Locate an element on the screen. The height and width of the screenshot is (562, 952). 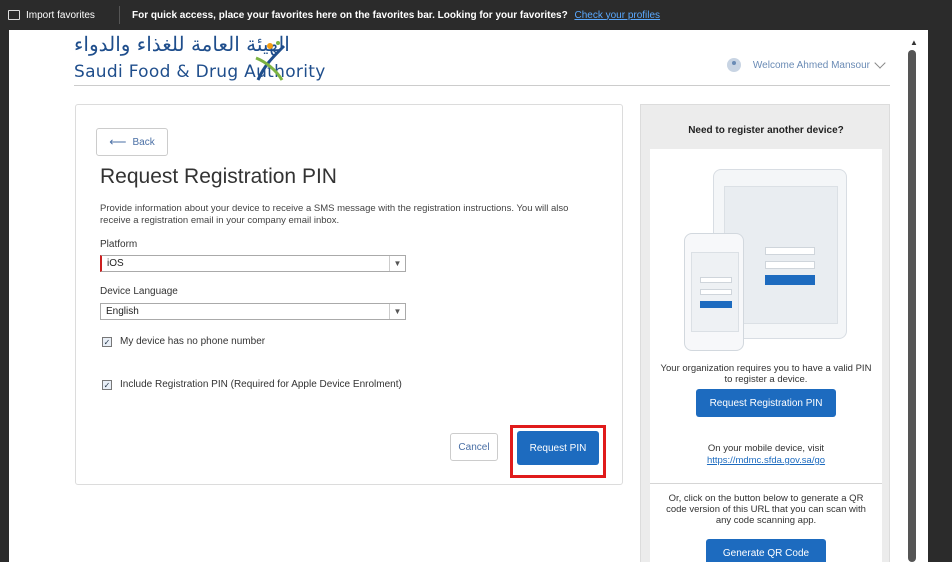
import-favorites-icon is located at coordinates (14, 15).